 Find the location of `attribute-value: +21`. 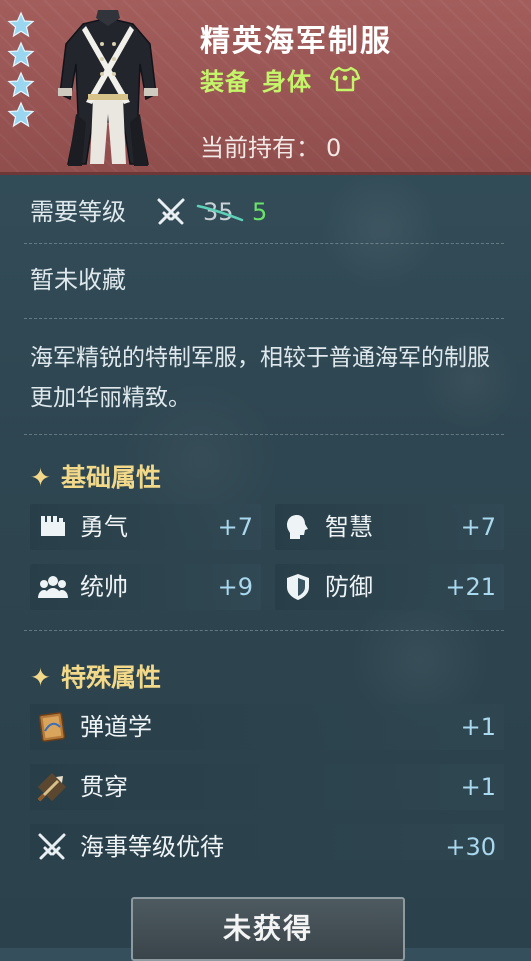

attribute-value: +21 is located at coordinates (470, 587).